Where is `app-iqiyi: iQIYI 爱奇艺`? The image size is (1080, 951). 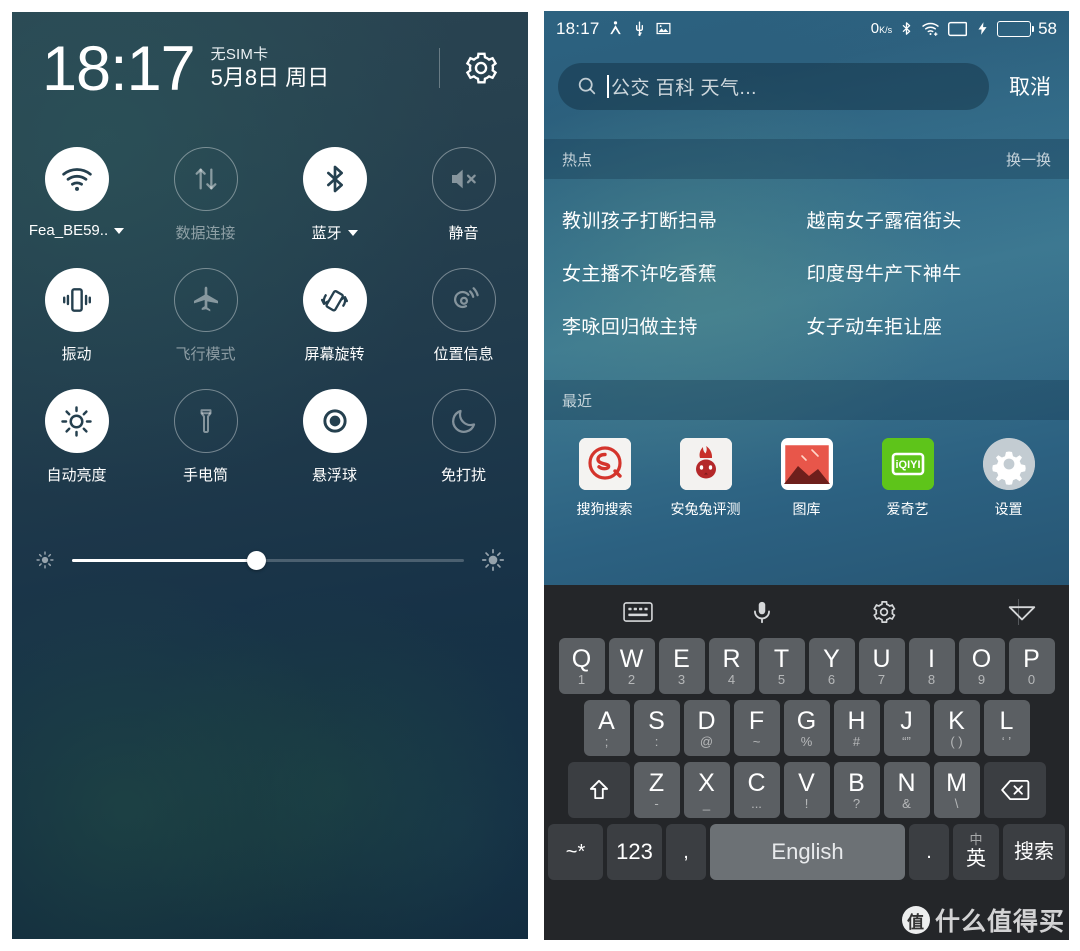 app-iqiyi: iQIYI 爱奇艺 is located at coordinates (907, 478).